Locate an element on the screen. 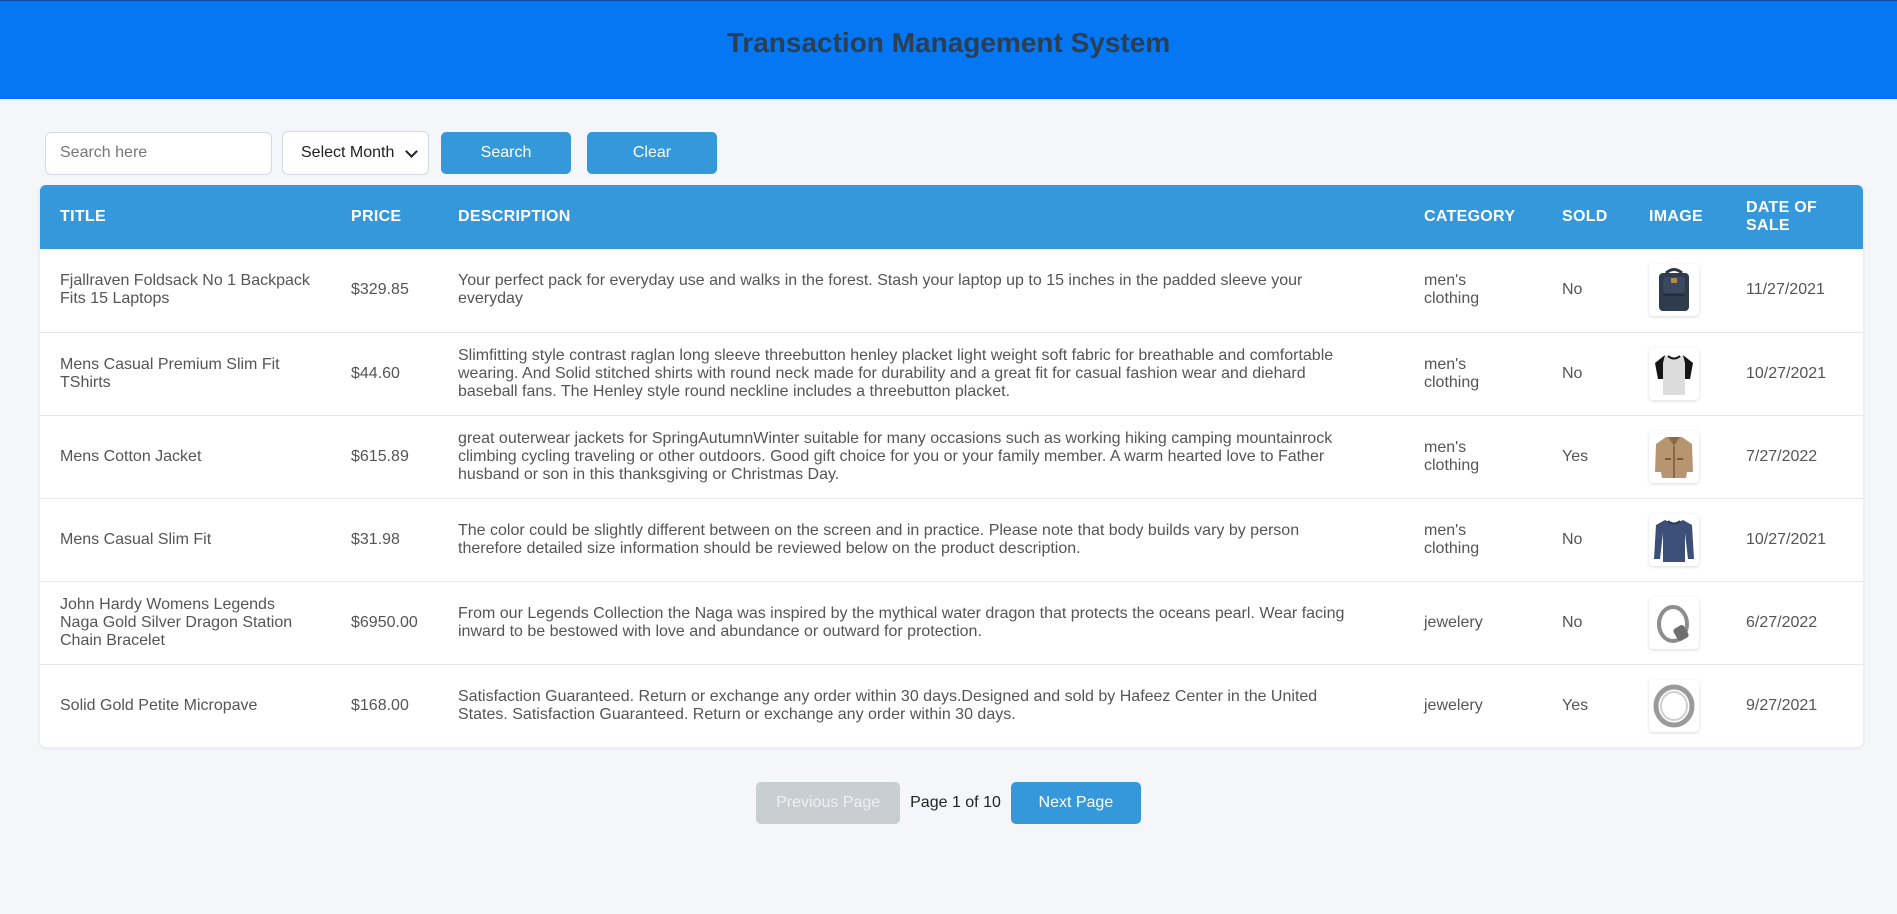 The width and height of the screenshot is (1897, 914). column-header-category: CATEGORY is located at coordinates (1473, 217).